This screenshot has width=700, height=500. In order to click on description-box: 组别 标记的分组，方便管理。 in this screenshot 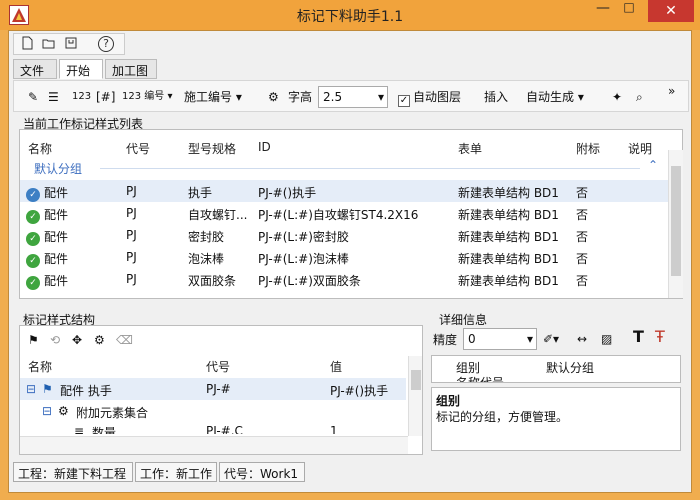, I will do `click(556, 419)`.